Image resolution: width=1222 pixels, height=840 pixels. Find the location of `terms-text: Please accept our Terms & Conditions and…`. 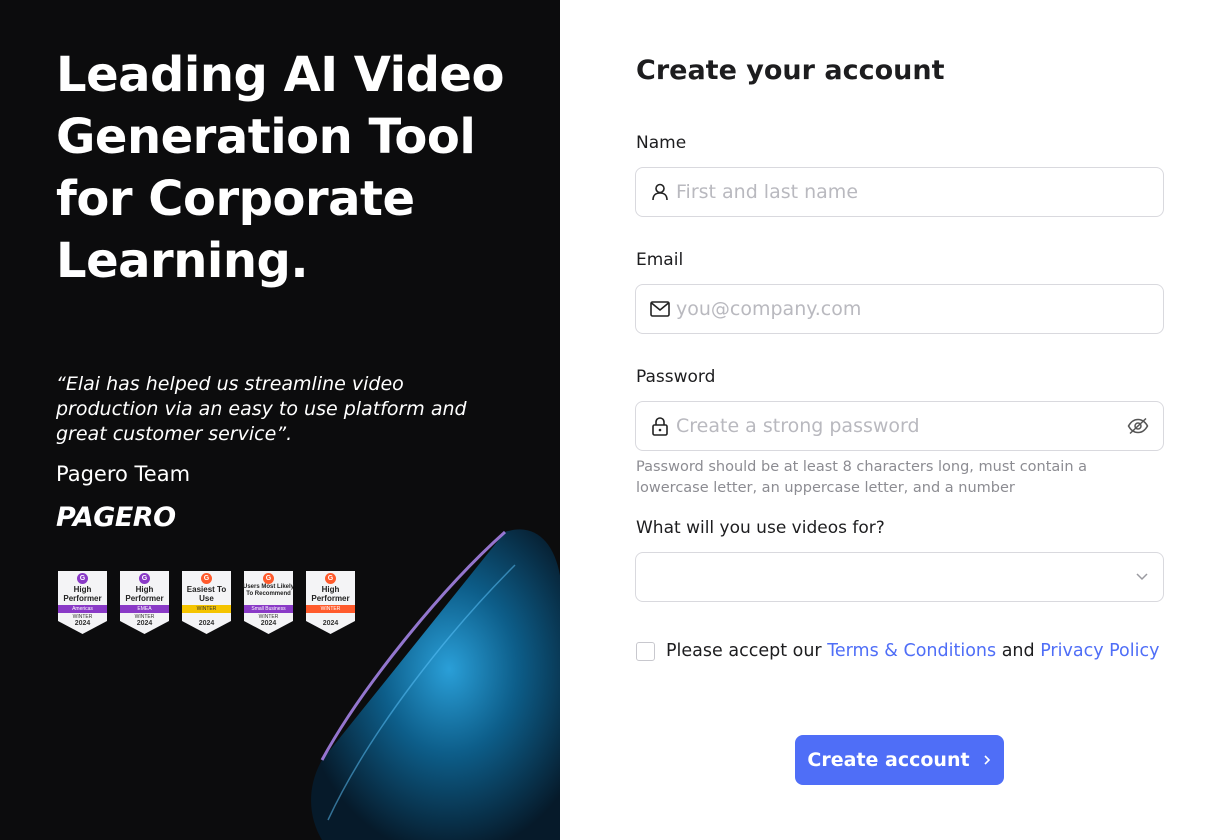

terms-text: Please accept our Terms & Conditions and… is located at coordinates (912, 651).